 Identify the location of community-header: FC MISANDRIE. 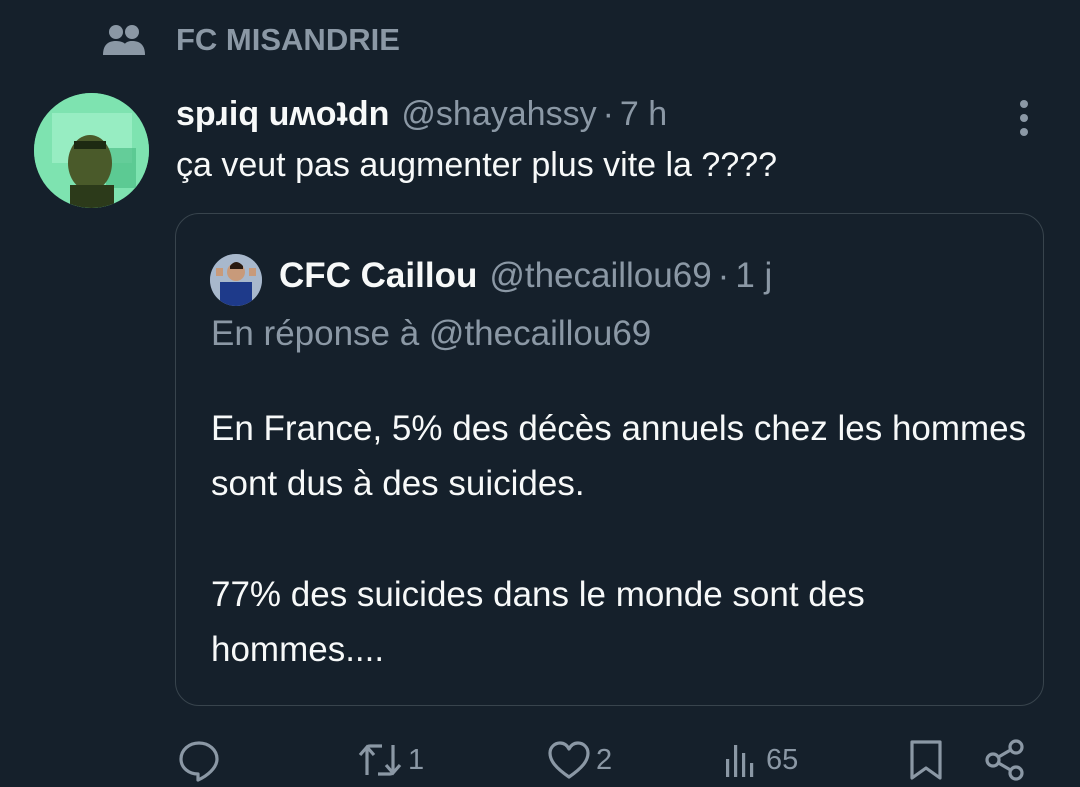
(251, 40).